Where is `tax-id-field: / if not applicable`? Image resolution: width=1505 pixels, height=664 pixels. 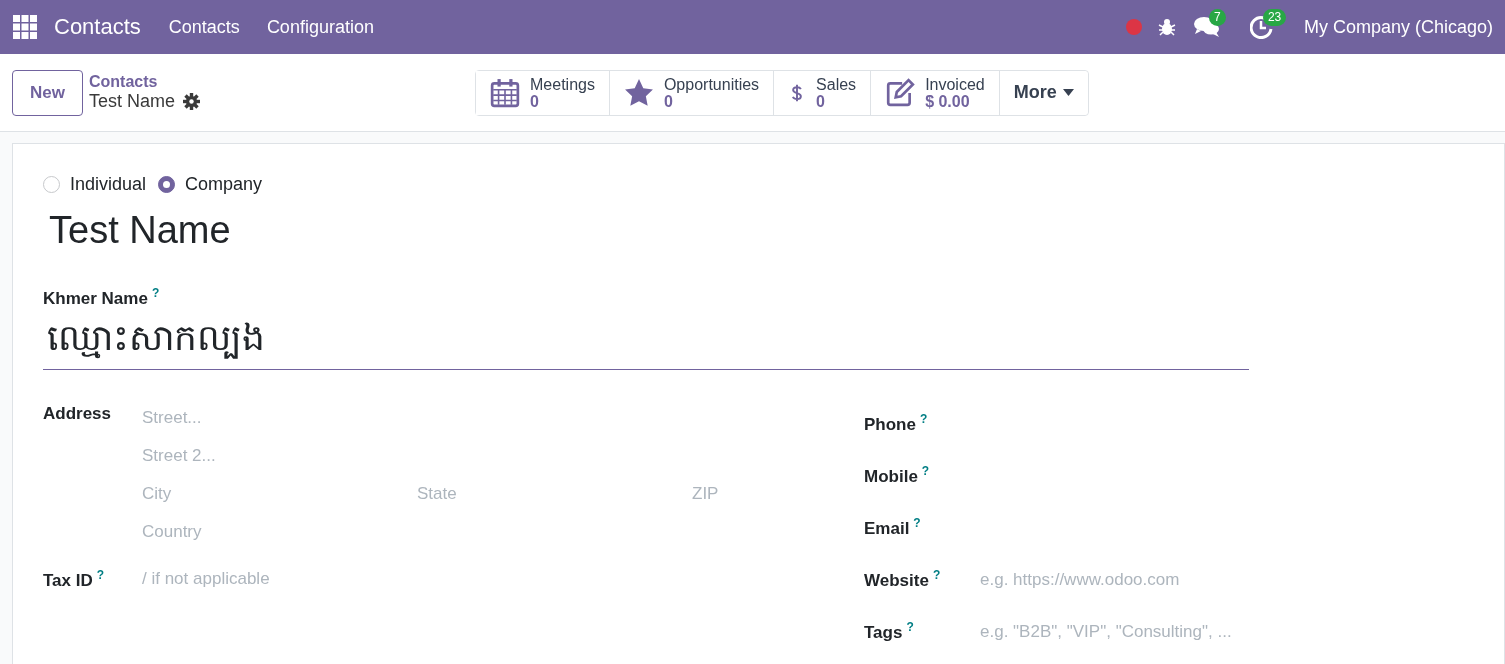 tax-id-field: / if not applicable is located at coordinates (342, 579).